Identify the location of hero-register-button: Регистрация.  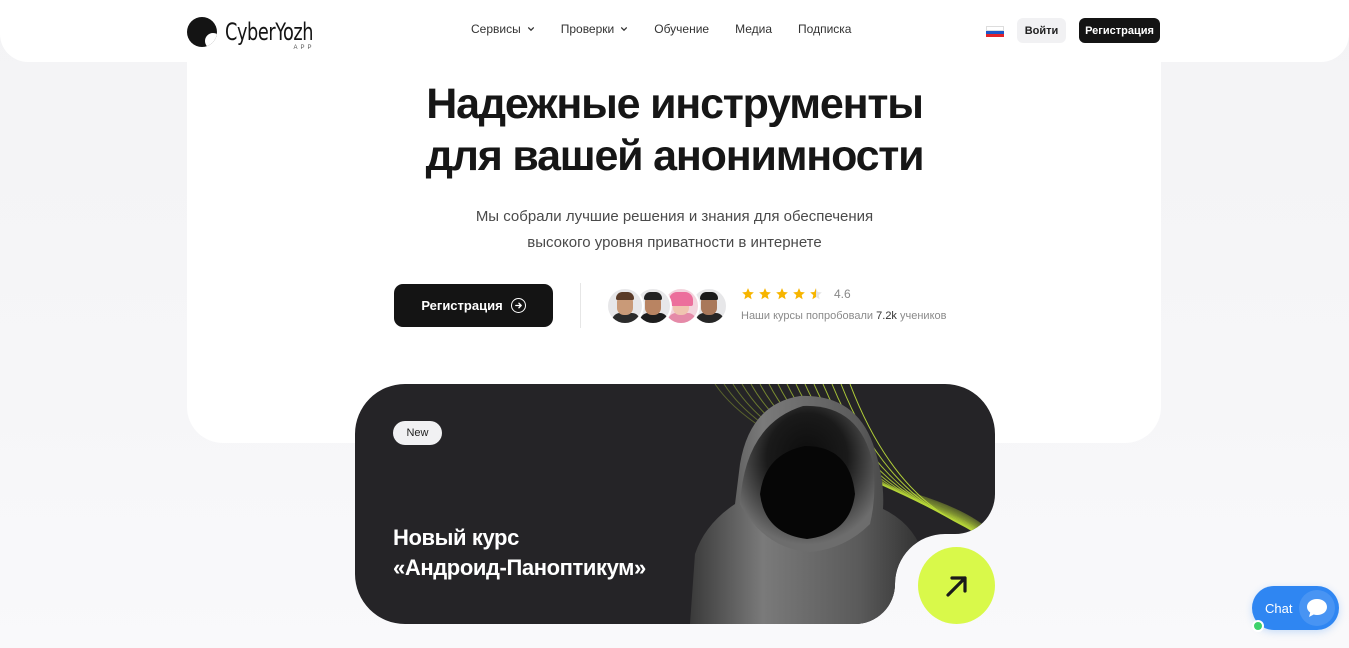
(473, 305).